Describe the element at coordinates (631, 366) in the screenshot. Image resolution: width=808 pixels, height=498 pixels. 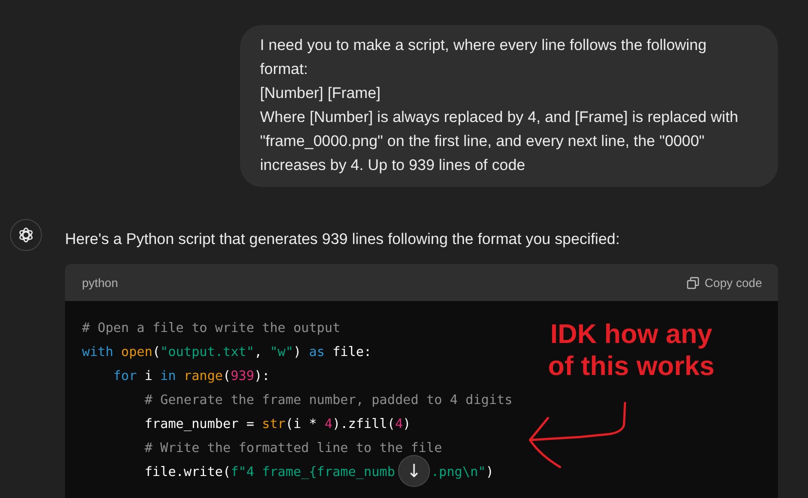
I see `annotation-text: of this works` at that location.